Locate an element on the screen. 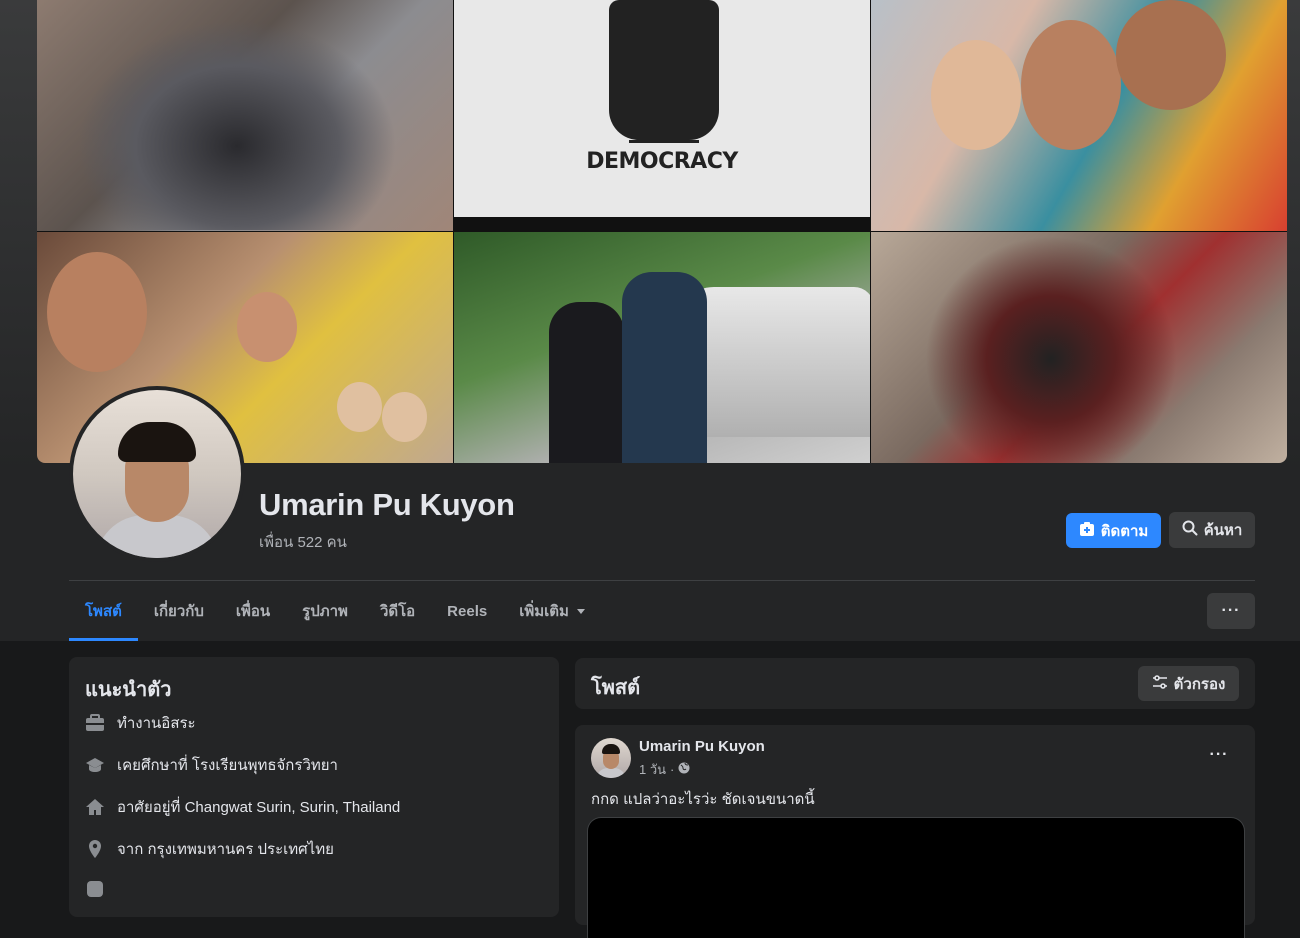 Image resolution: width=1300 pixels, height=938 pixels. avatar-body is located at coordinates (611, 773).